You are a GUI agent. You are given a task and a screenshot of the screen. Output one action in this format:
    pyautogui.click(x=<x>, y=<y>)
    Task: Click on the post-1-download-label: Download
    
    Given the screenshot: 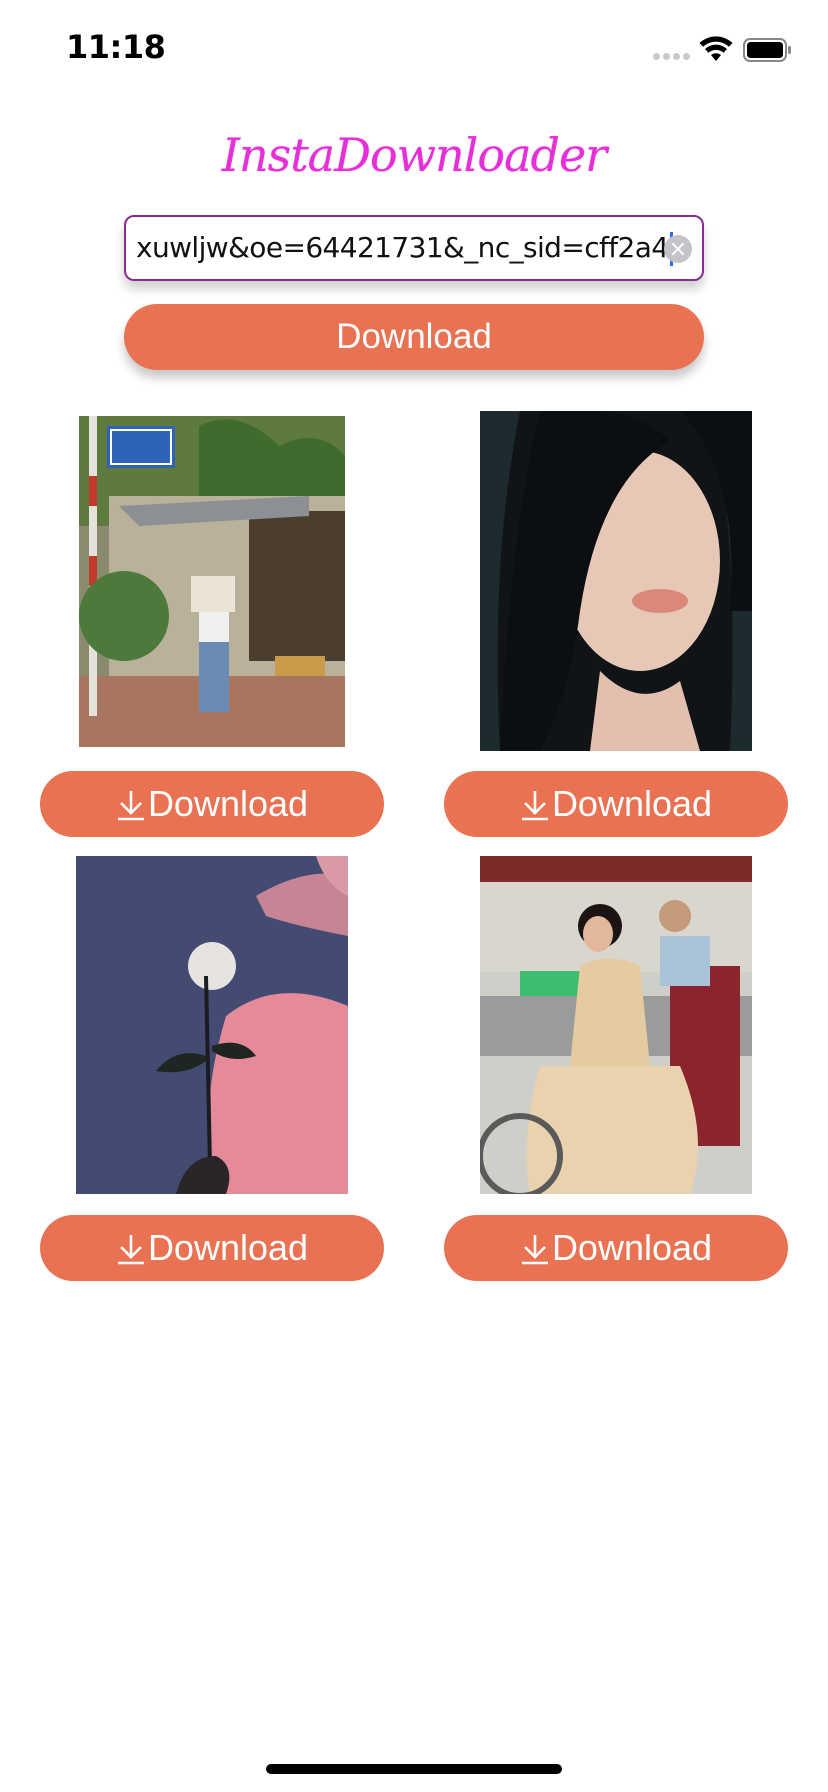 What is the action you would take?
    pyautogui.click(x=228, y=803)
    